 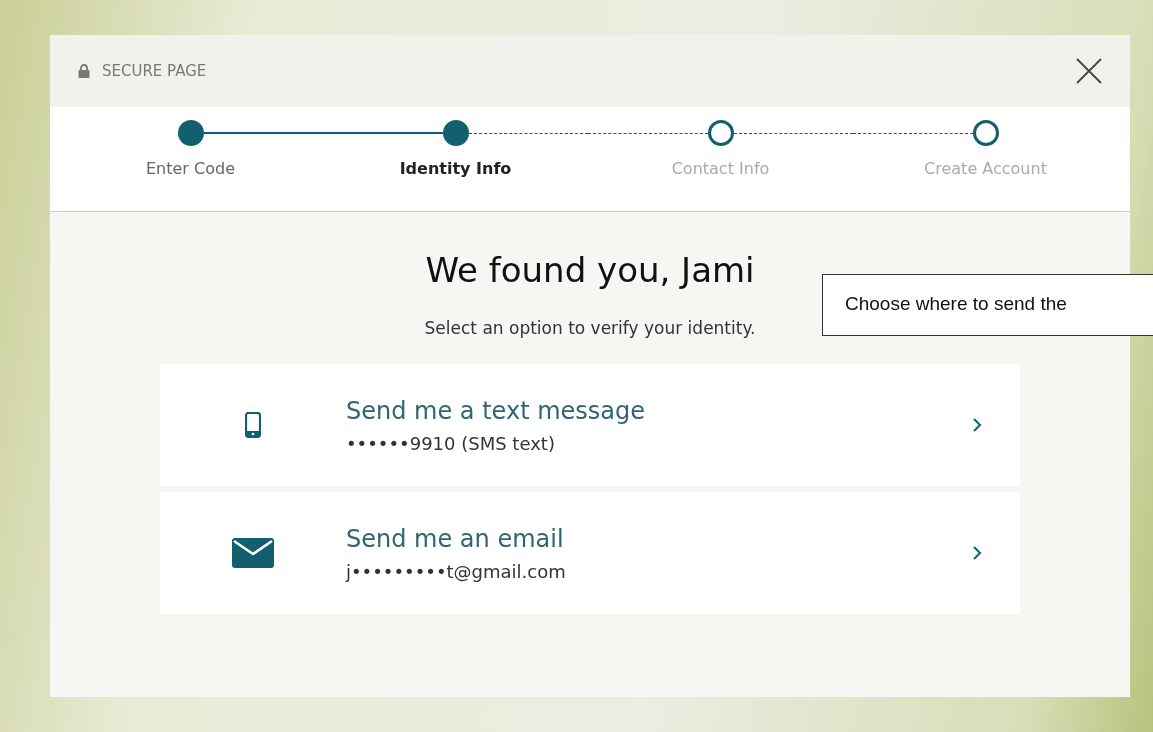 What do you see at coordinates (496, 410) in the screenshot?
I see `option-title: Send me a text message` at bounding box center [496, 410].